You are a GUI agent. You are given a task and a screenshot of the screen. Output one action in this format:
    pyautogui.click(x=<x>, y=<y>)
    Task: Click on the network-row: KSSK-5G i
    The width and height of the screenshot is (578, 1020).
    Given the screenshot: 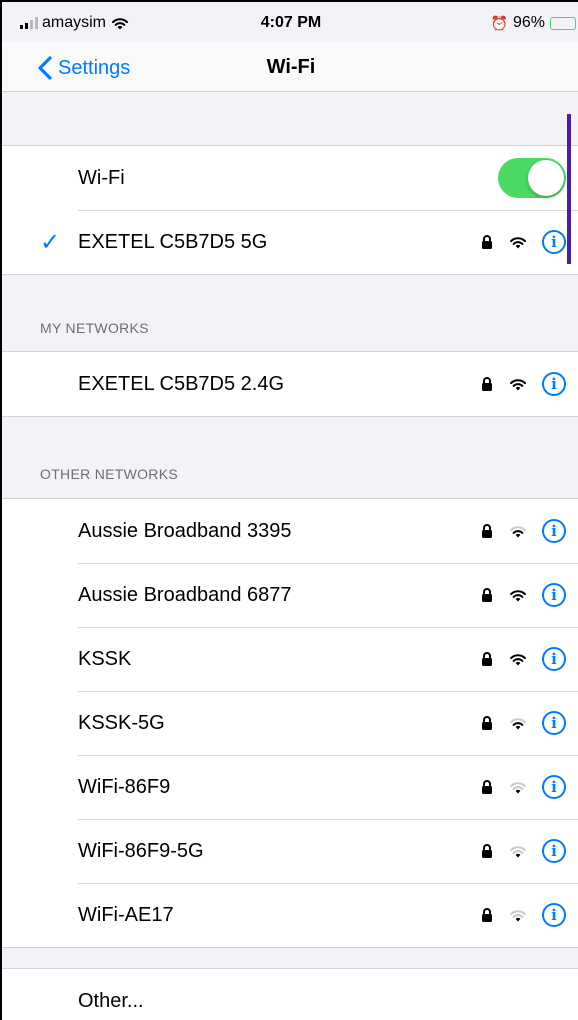 What is the action you would take?
    pyautogui.click(x=290, y=723)
    